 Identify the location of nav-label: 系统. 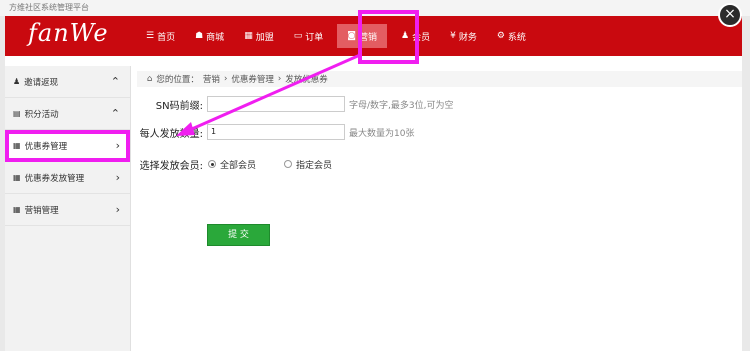
(516, 37).